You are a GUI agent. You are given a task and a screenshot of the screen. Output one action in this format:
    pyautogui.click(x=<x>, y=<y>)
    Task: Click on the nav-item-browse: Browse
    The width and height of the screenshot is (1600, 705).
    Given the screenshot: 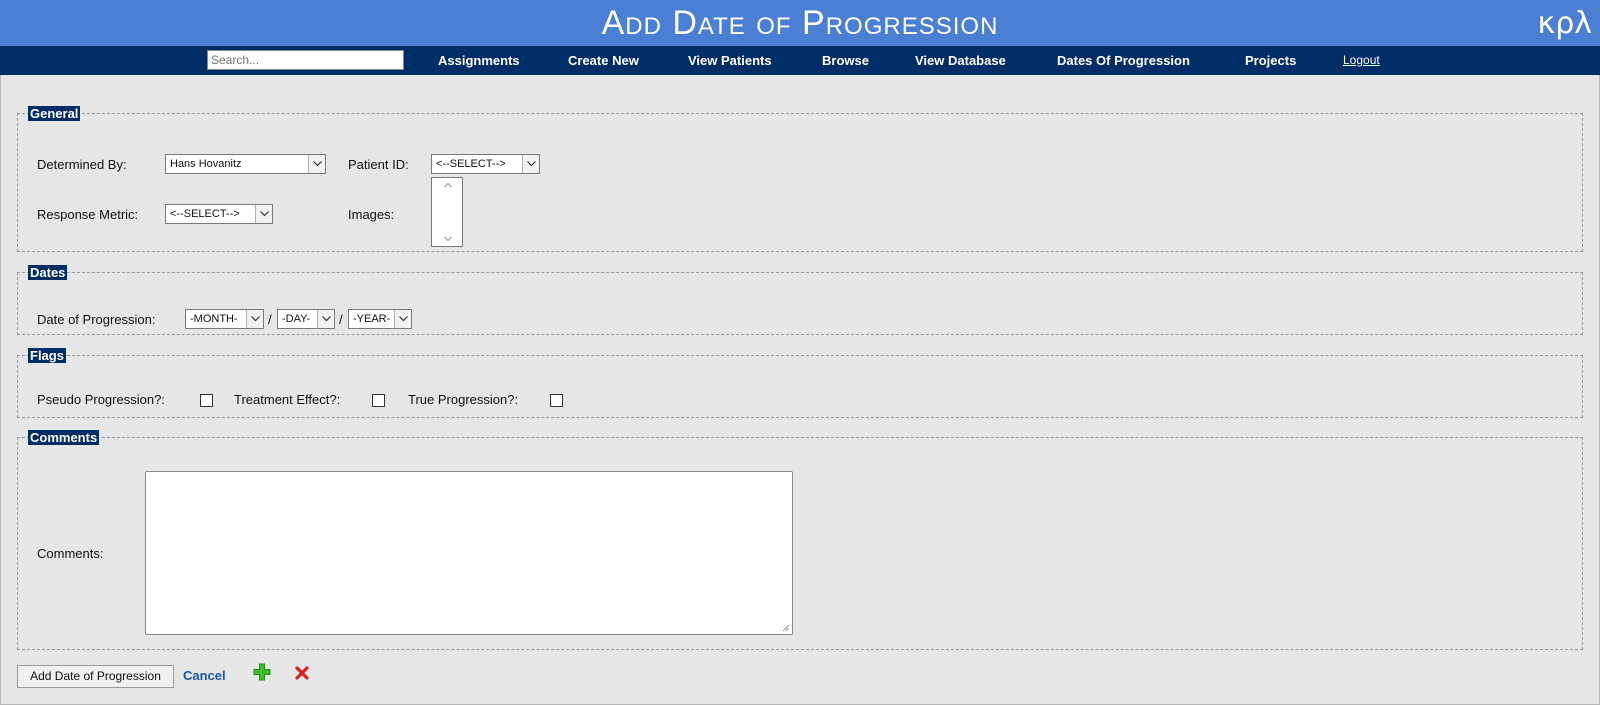 What is the action you would take?
    pyautogui.click(x=845, y=60)
    